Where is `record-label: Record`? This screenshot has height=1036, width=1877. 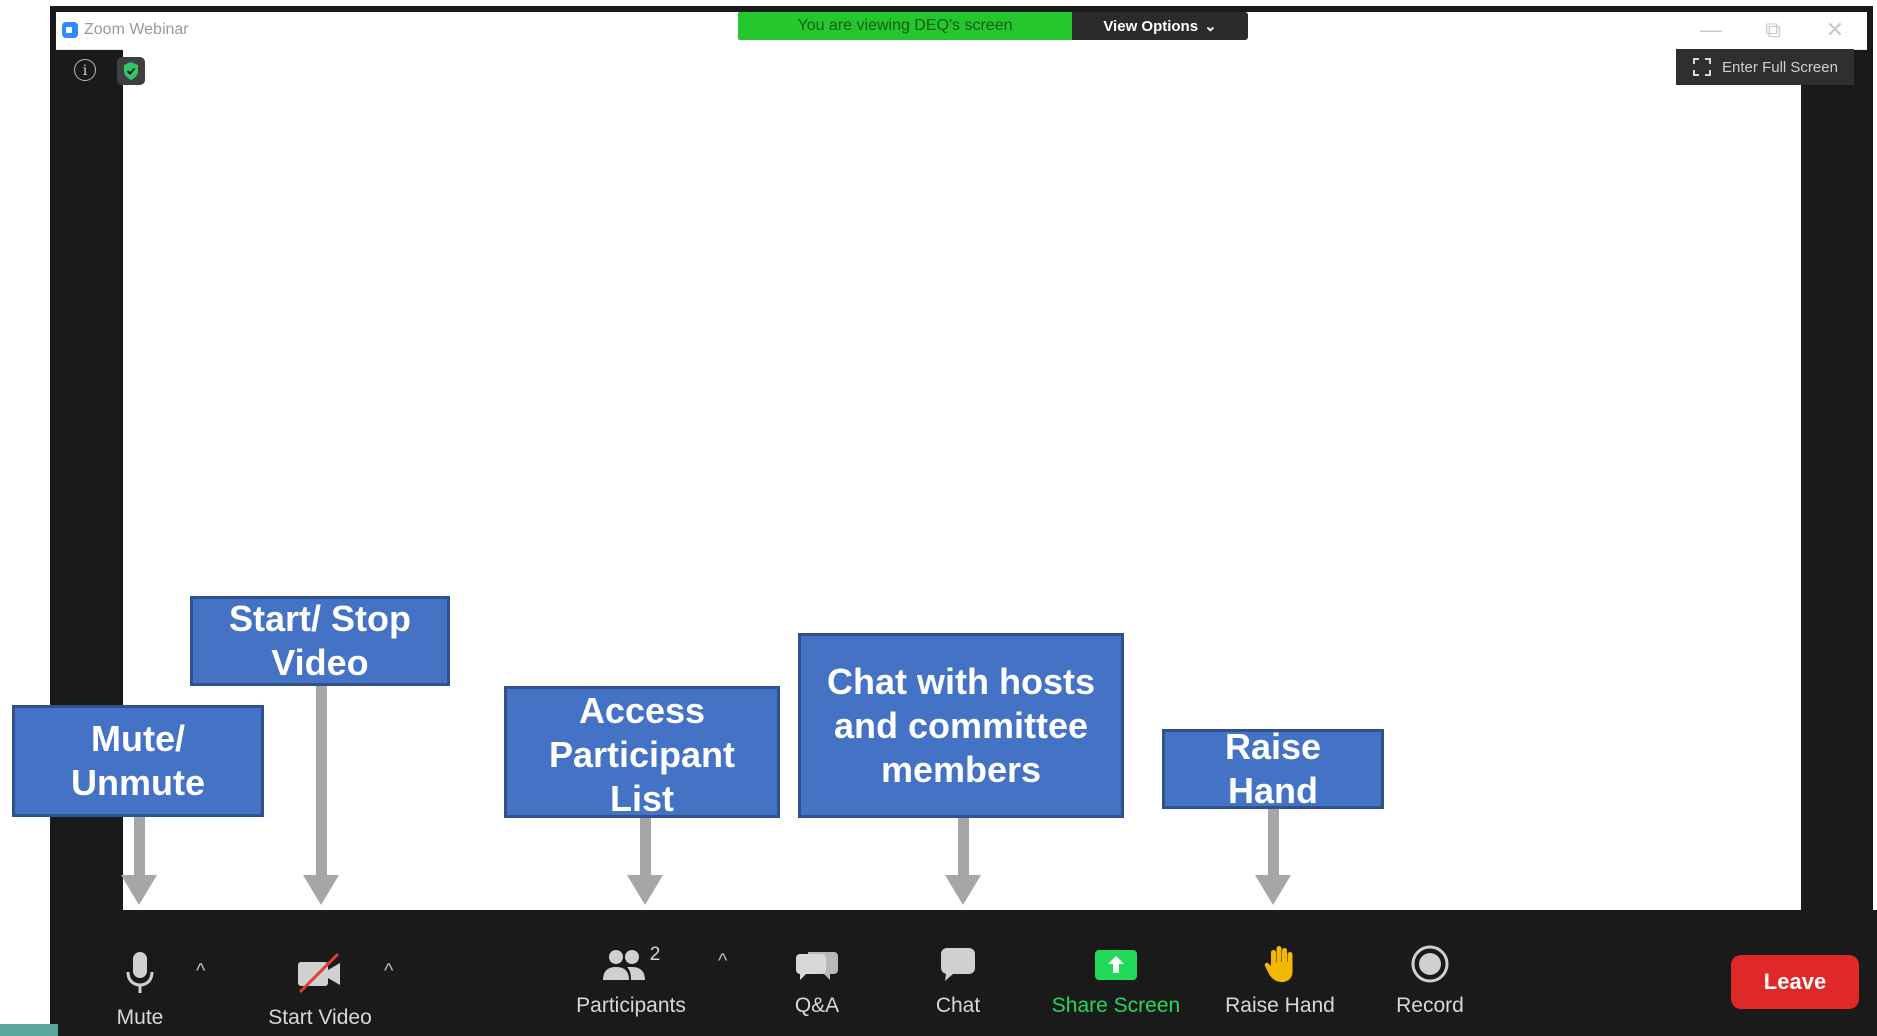 record-label: Record is located at coordinates (1430, 1005).